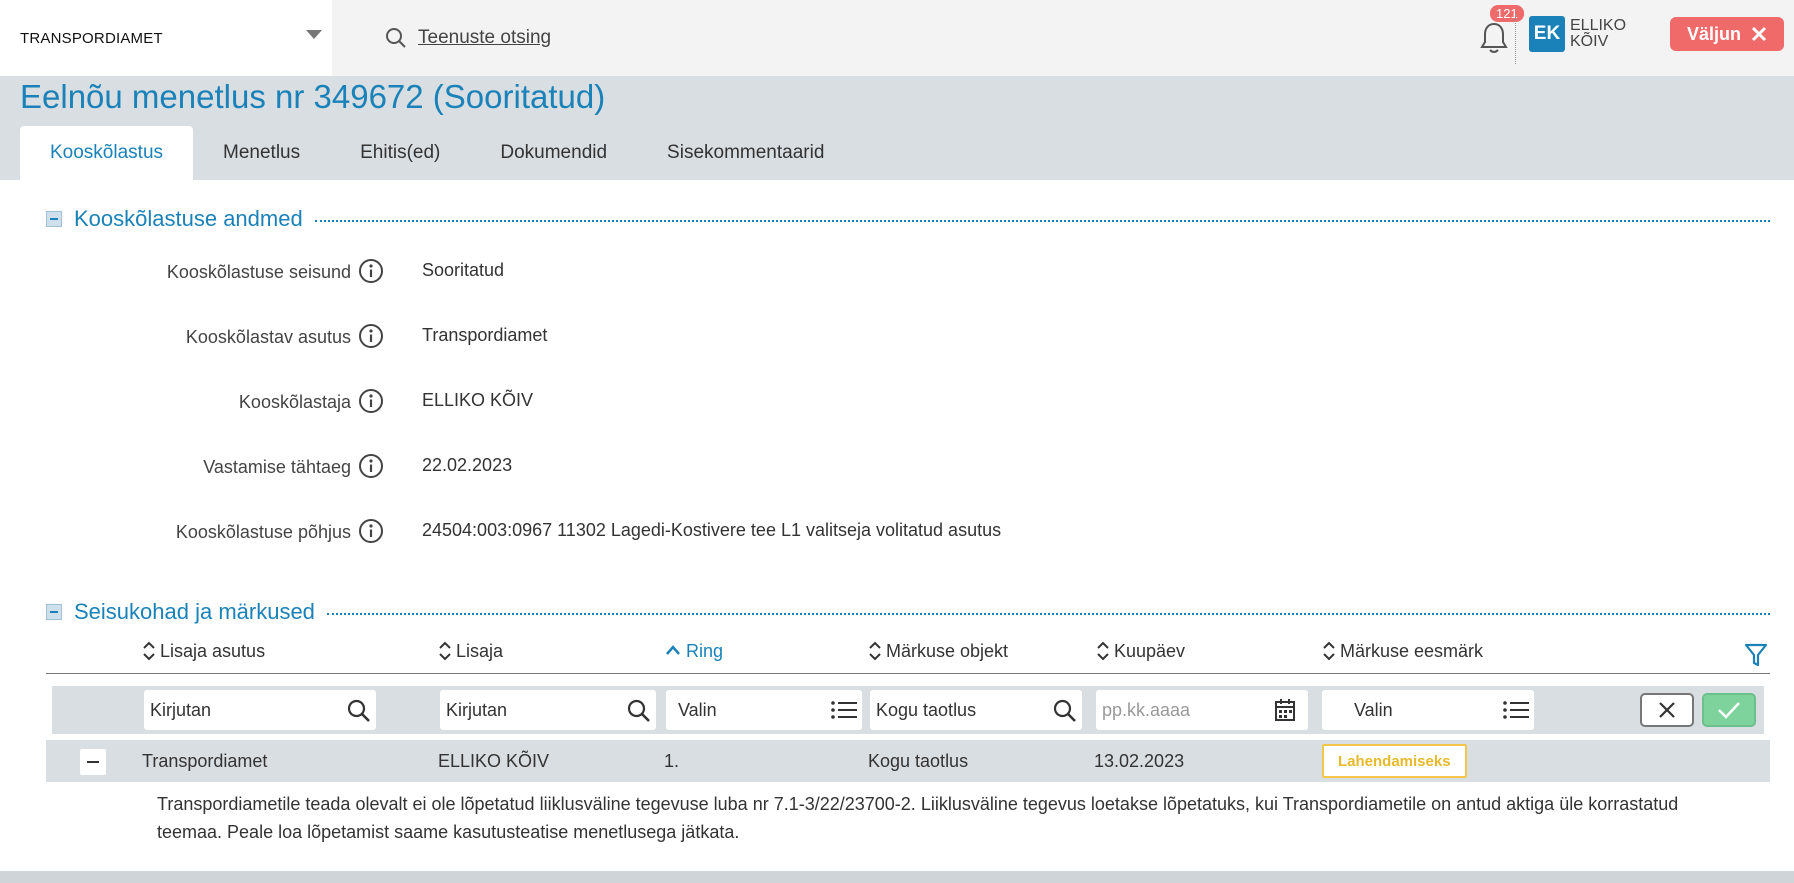 The height and width of the screenshot is (883, 1794). What do you see at coordinates (107, 153) in the screenshot?
I see `tab-kooskolastus: Kooskõlastus` at bounding box center [107, 153].